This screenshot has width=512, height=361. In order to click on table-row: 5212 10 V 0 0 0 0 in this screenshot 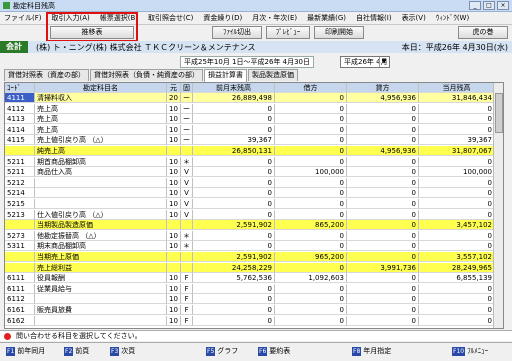, I will do `click(250, 182)`.